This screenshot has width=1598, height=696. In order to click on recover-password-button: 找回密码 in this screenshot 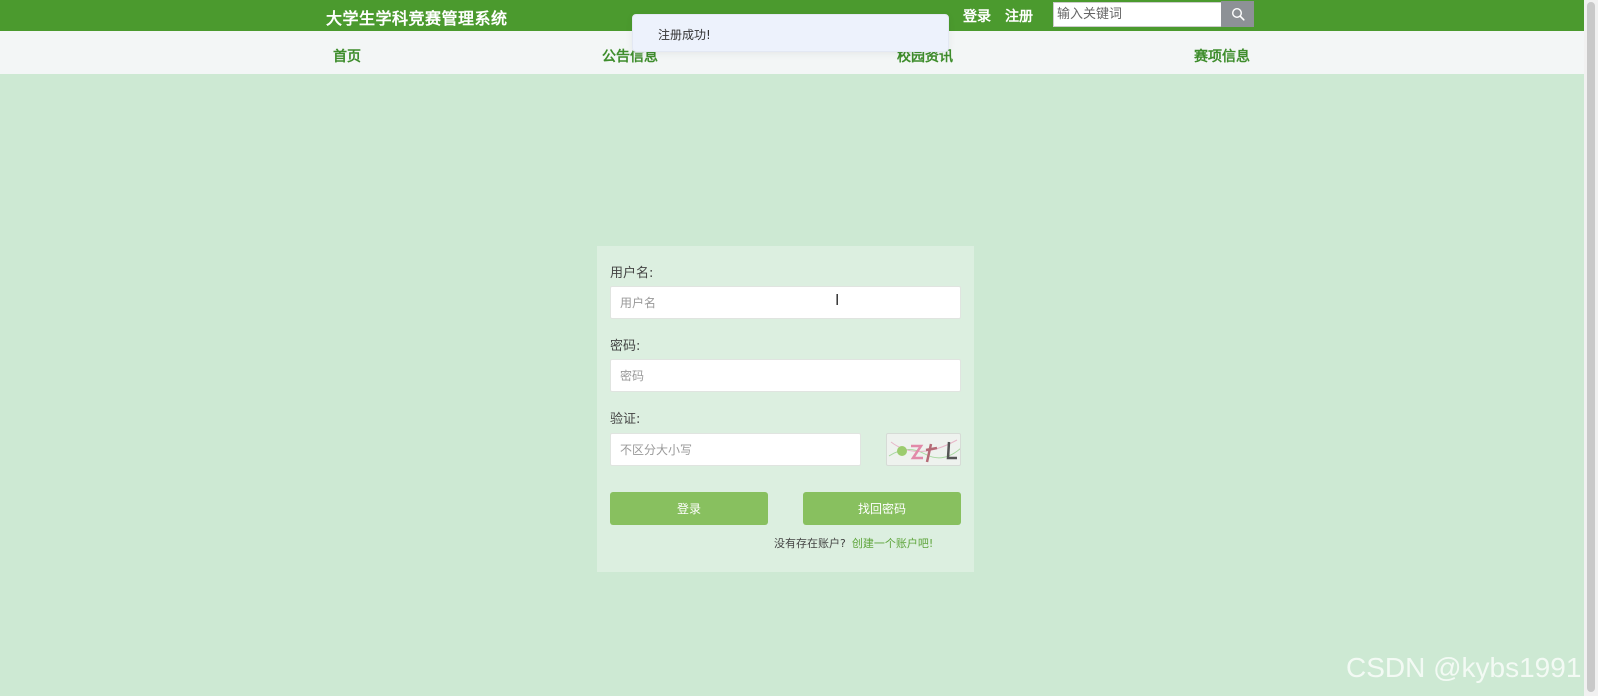, I will do `click(882, 508)`.